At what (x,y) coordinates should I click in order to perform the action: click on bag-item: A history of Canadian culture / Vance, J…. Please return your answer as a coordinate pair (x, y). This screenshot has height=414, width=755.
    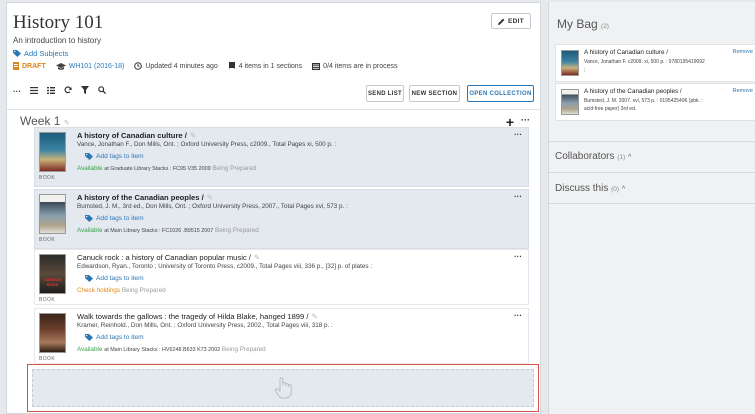
    Looking at the image, I should click on (655, 63).